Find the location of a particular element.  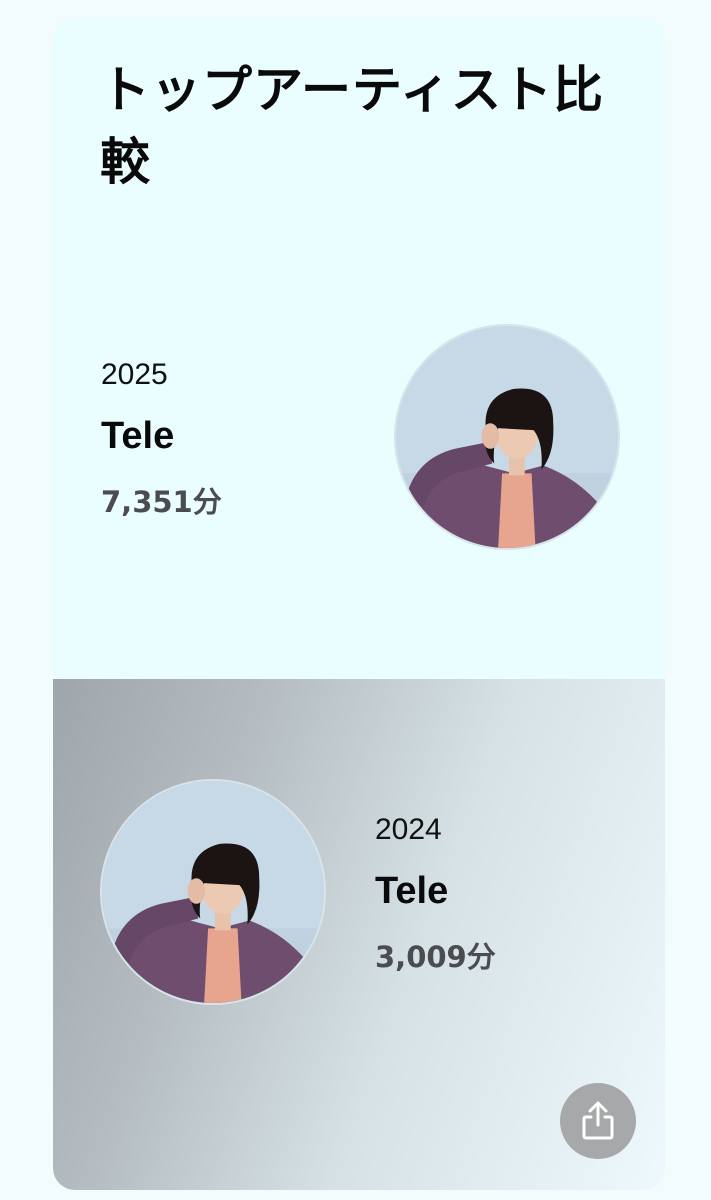

artist-avatar-2025 is located at coordinates (507, 437).